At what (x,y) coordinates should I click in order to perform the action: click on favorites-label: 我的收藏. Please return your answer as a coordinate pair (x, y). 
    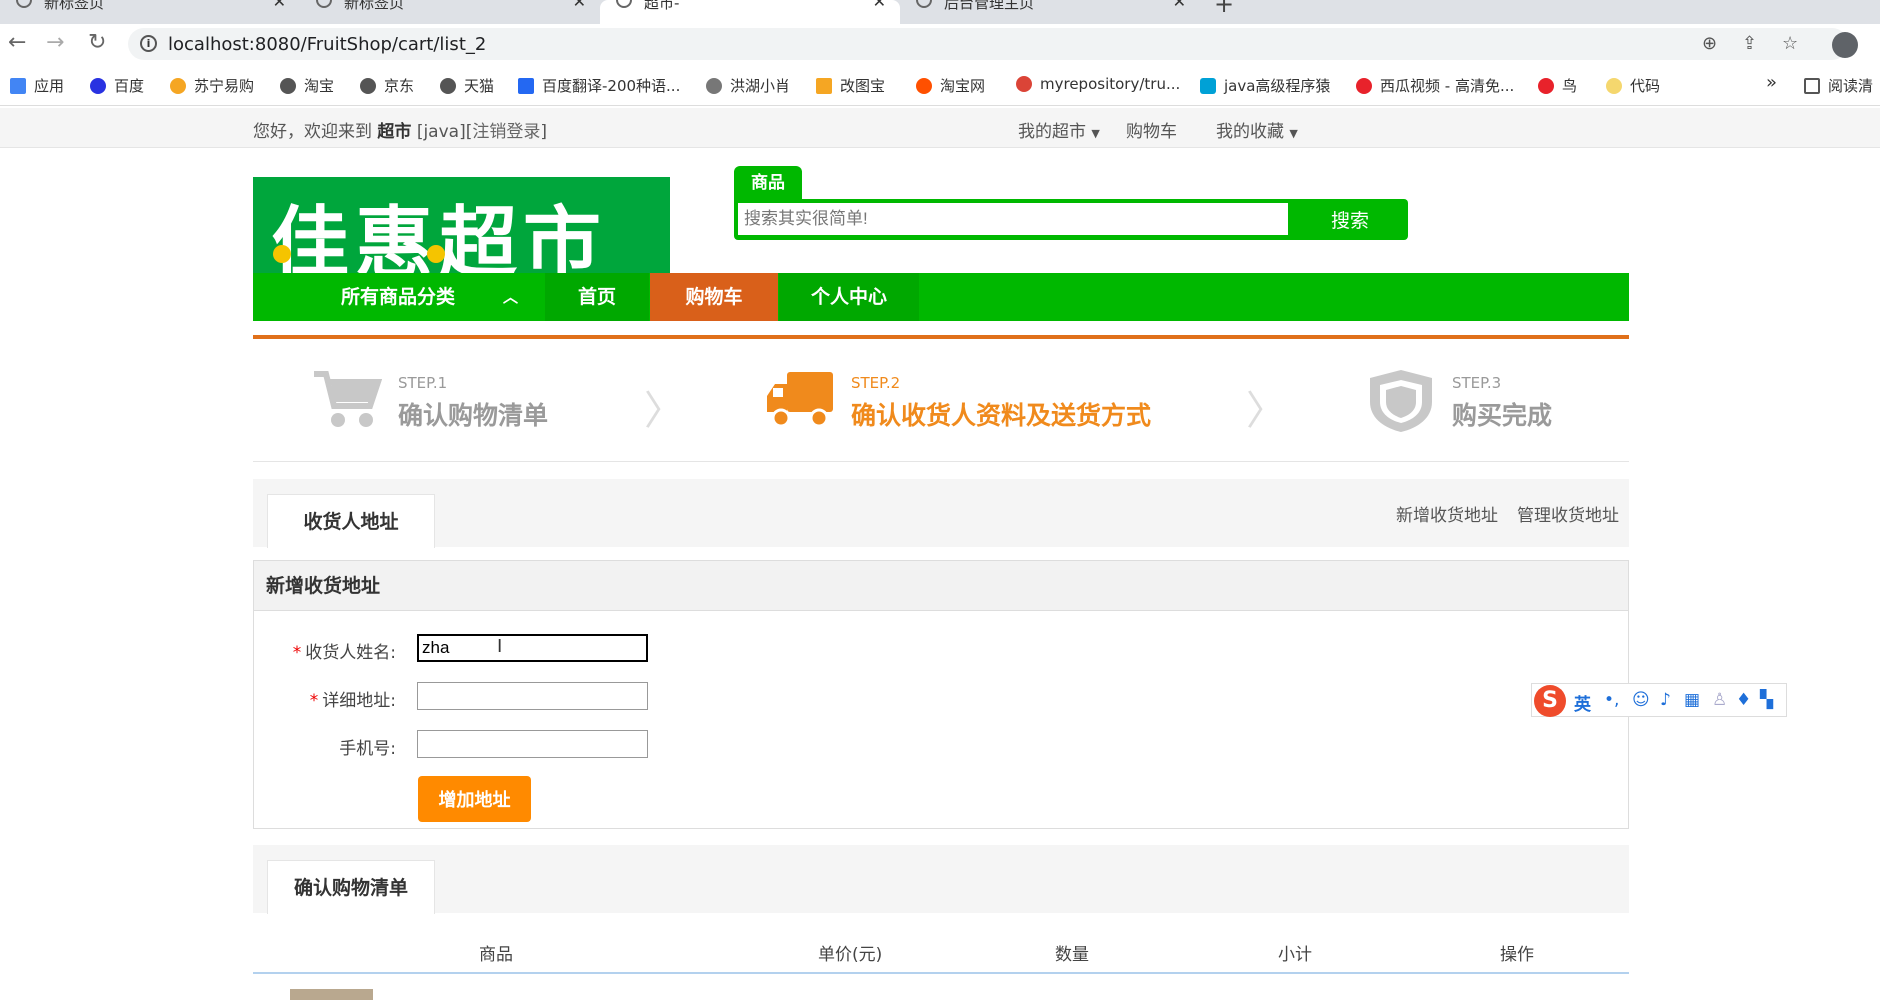
    Looking at the image, I should click on (1250, 132).